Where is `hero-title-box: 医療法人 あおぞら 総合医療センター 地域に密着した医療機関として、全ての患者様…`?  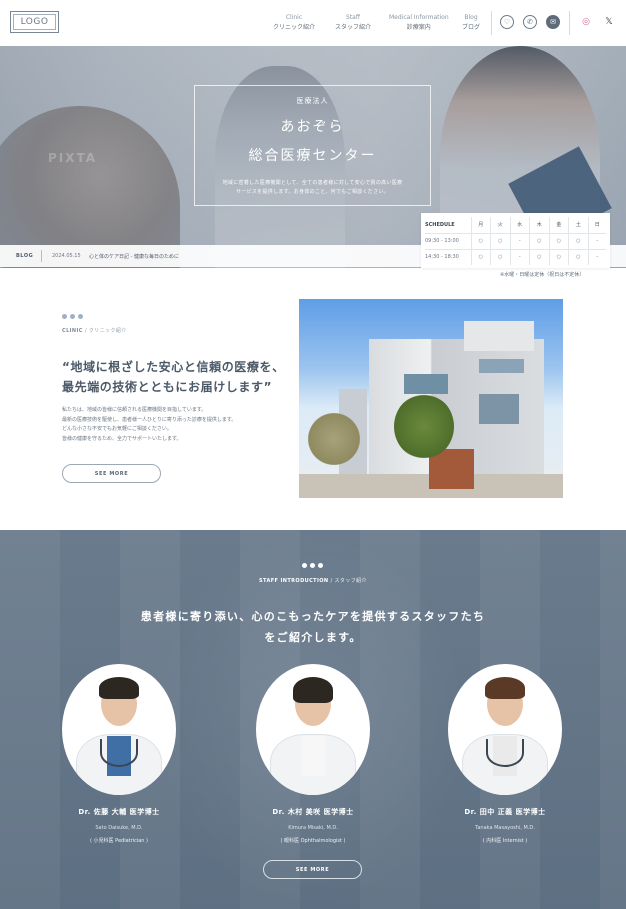
hero-title-box: 医療法人 あおぞら 総合医療センター 地域に密着した医療機関として、全ての患者様… is located at coordinates (312, 145).